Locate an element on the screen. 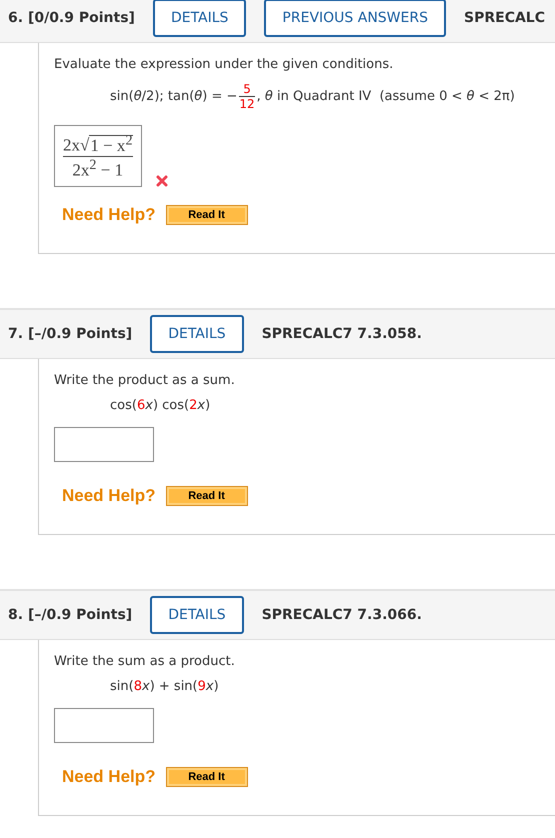  math-expression: sin(8x) + sin(9x) is located at coordinates (165, 686).